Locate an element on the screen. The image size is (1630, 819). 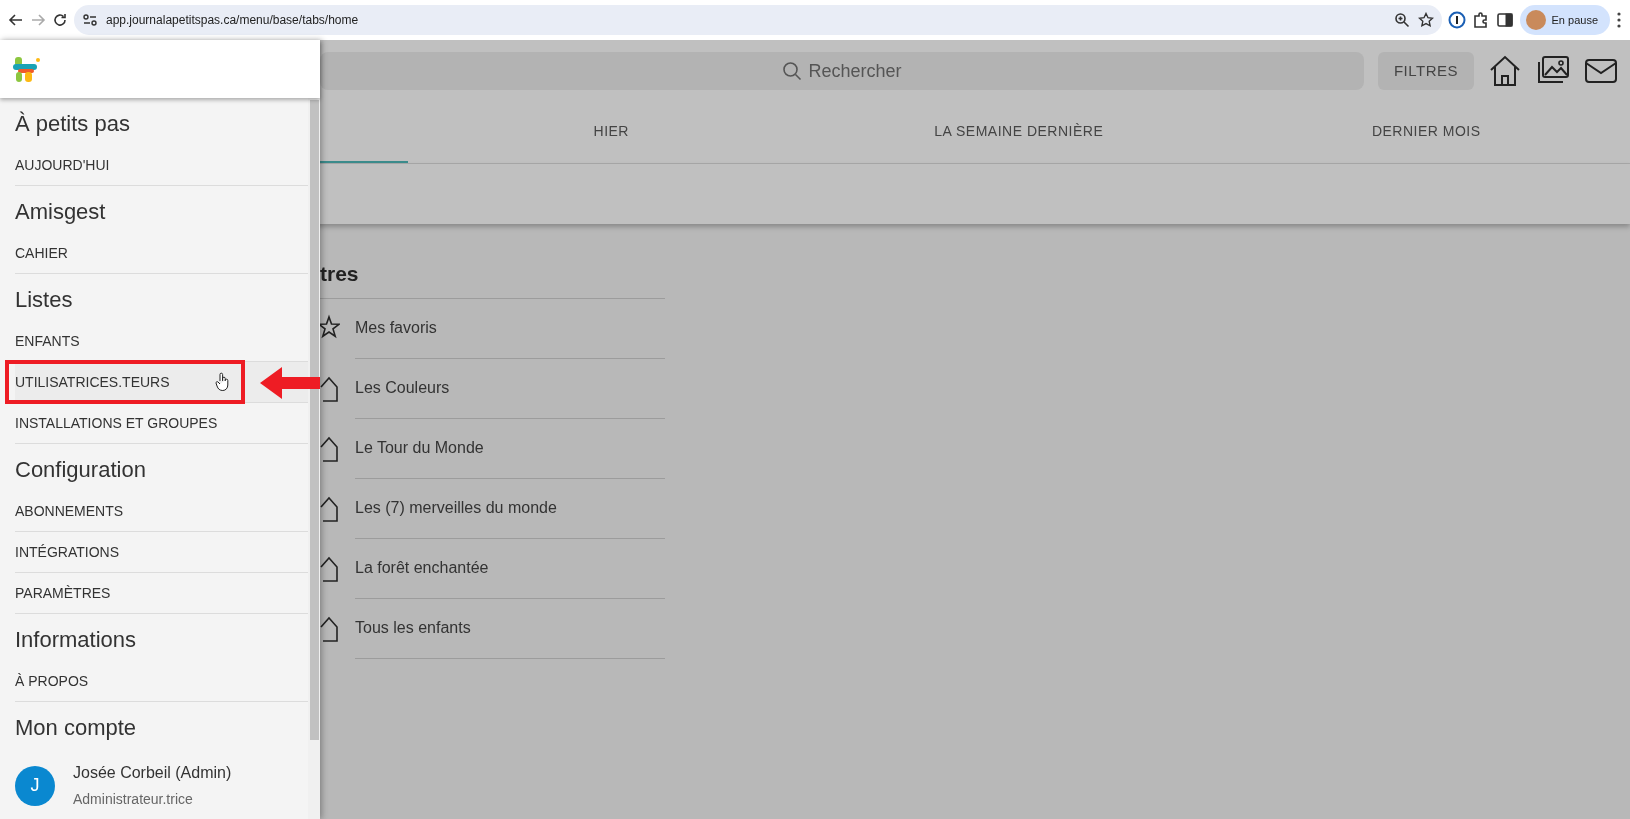
group-item: Mes favoris is located at coordinates (510, 328).